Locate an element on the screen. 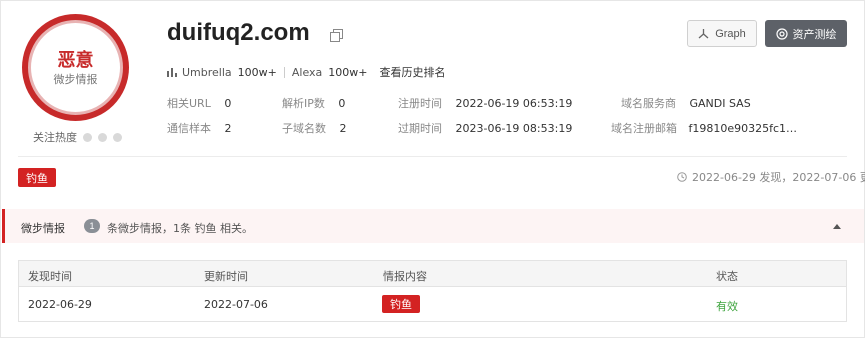 This screenshot has width=865, height=338. field-related-url: 相关URL 0 is located at coordinates (199, 103).